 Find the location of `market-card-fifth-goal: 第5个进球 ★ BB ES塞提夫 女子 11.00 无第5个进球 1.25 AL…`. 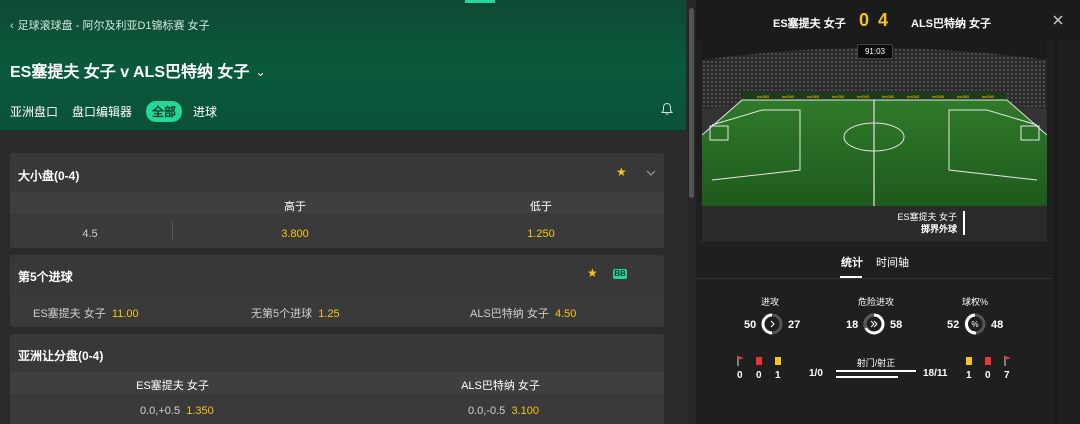

market-card-fifth-goal: 第5个进球 ★ BB ES塞提夫 女子 11.00 无第5个进球 1.25 AL… is located at coordinates (337, 291).